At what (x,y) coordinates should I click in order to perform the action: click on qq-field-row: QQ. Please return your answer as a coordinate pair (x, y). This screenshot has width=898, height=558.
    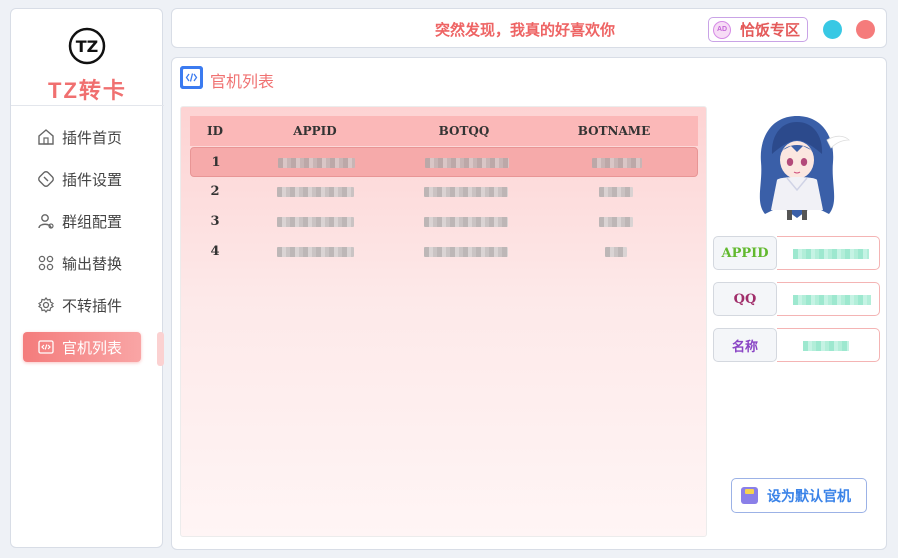
    Looking at the image, I should click on (796, 299).